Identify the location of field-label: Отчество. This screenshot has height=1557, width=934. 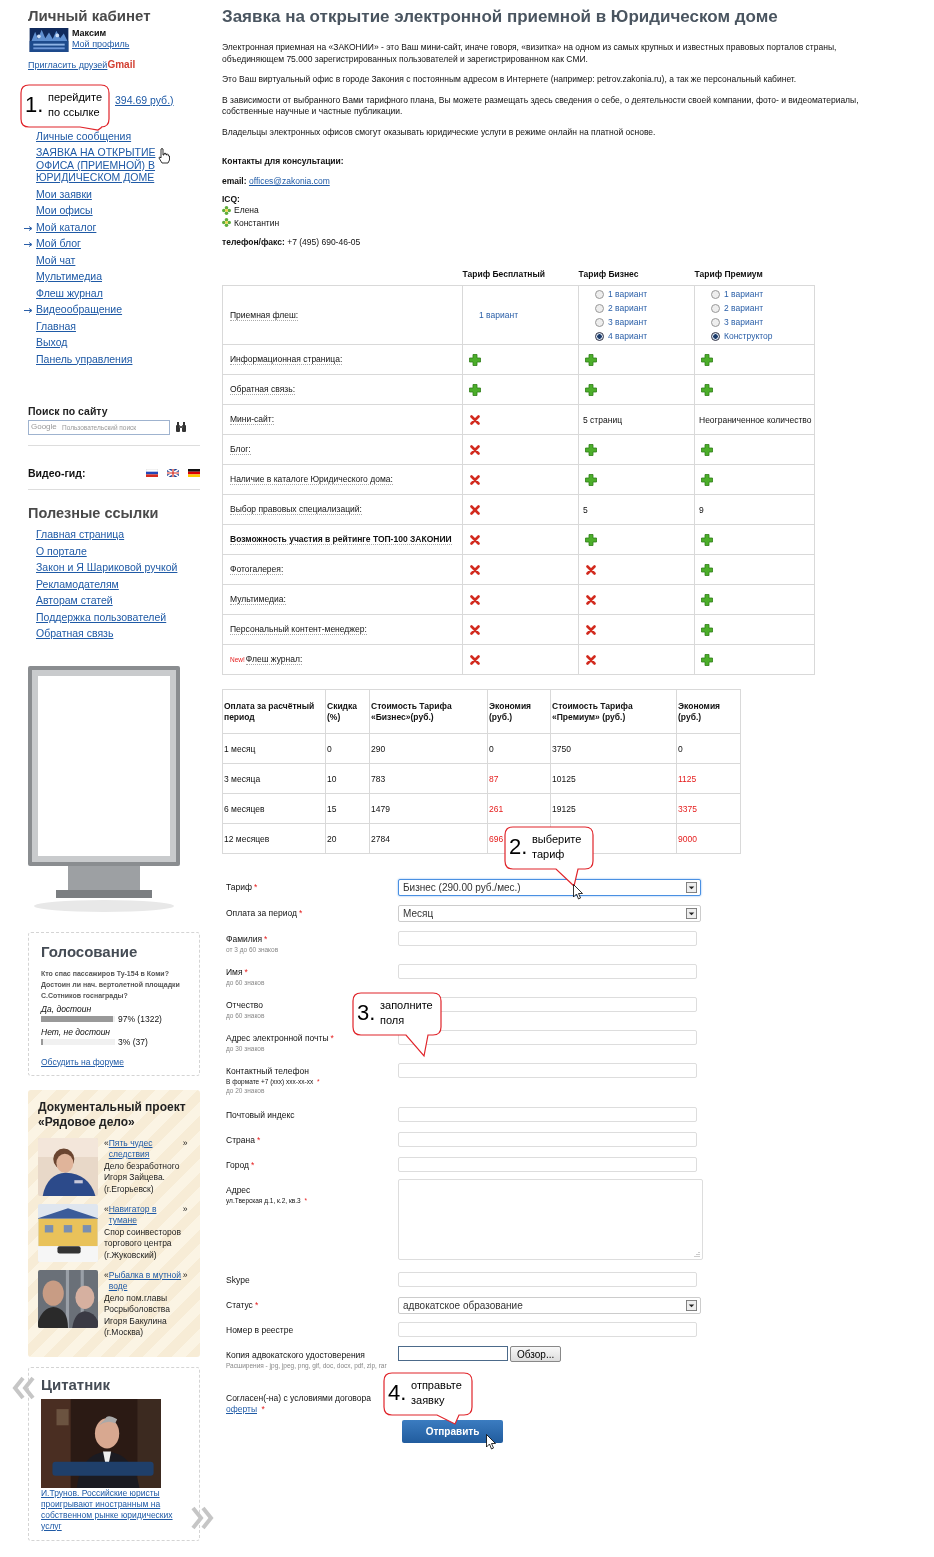
(244, 1005).